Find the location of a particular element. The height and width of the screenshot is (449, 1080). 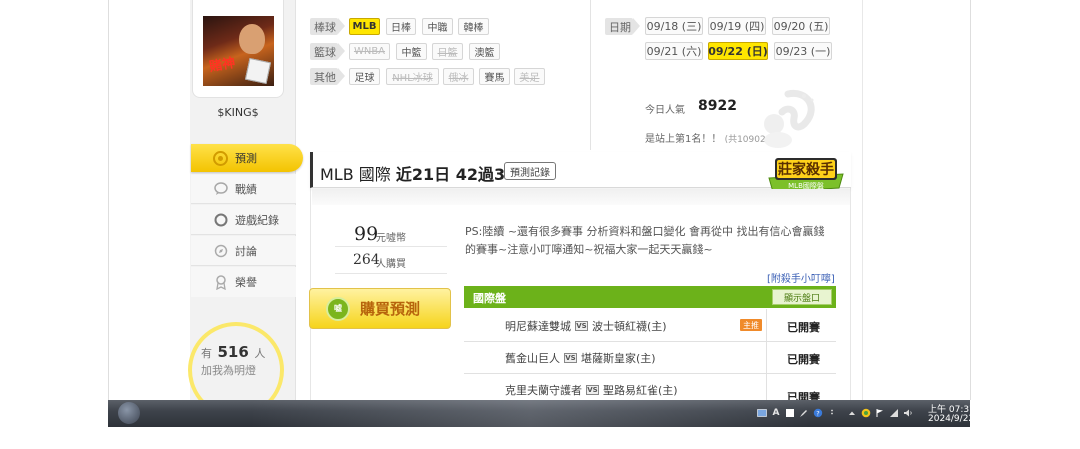

chat-bubble-icon is located at coordinates (220, 188).